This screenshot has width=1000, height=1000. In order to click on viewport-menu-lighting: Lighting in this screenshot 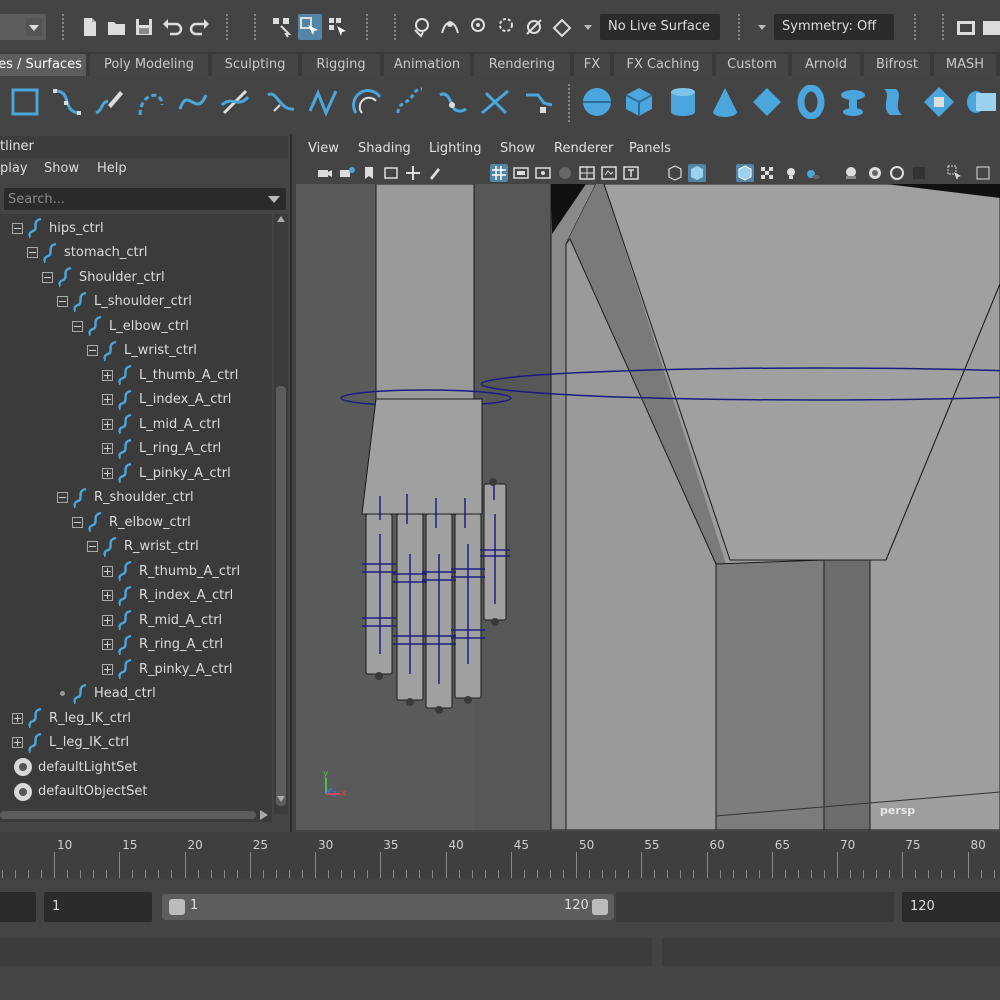, I will do `click(455, 149)`.